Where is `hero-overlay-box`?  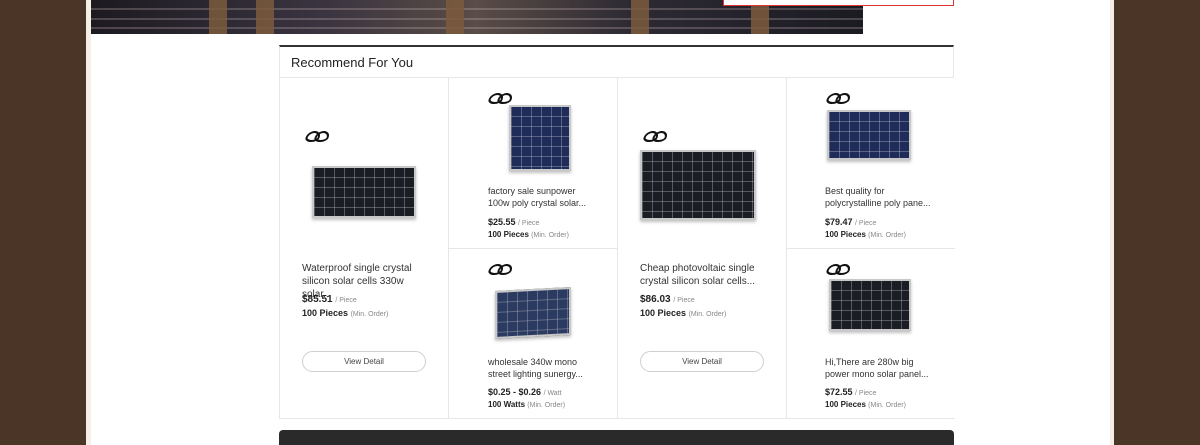
hero-overlay-box is located at coordinates (838, 3).